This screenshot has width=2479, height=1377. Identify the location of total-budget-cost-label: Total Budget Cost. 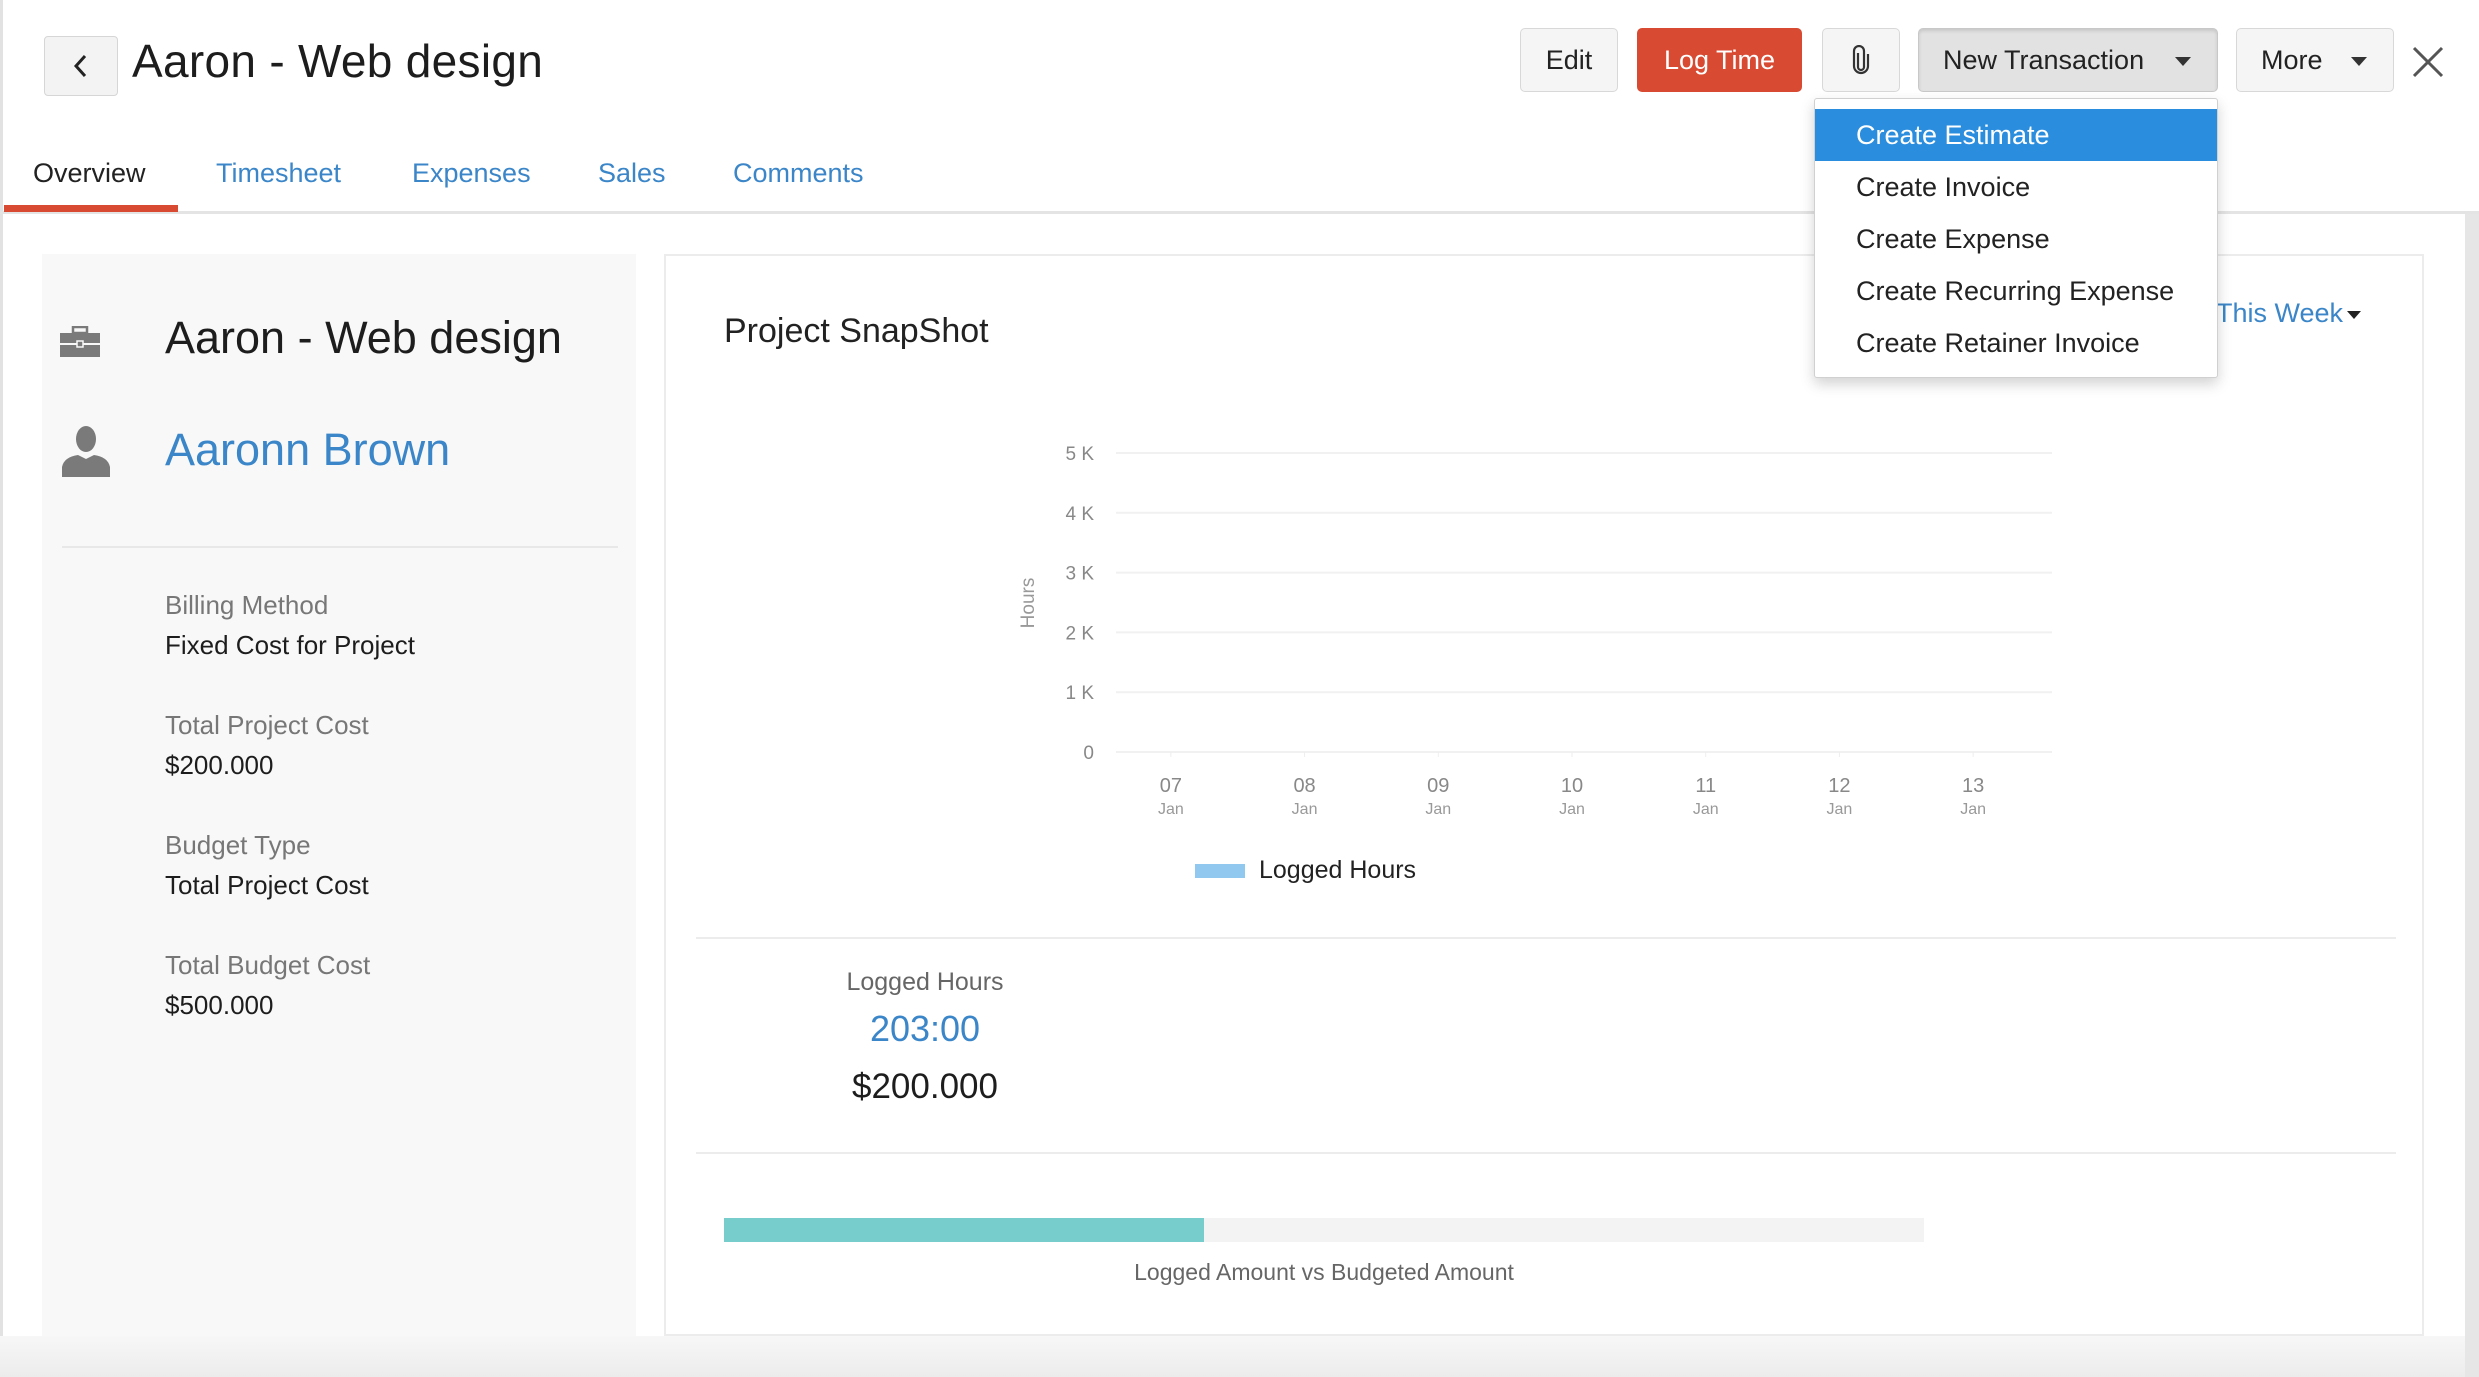
(268, 965).